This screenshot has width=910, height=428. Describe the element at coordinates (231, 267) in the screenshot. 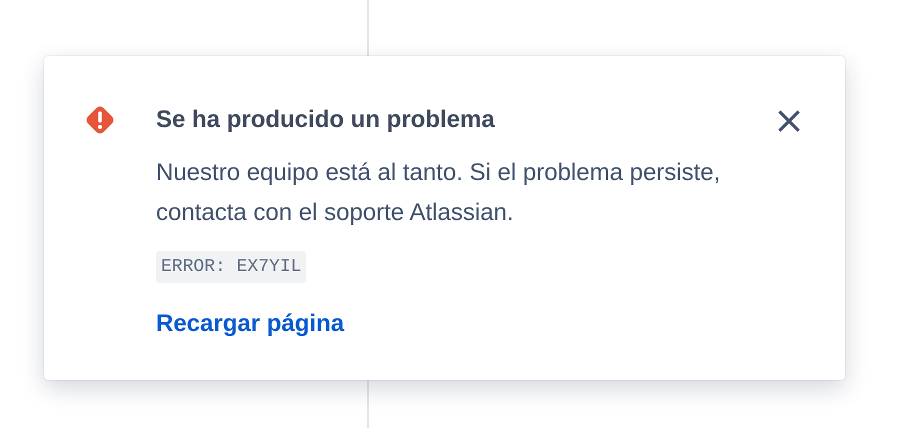

I see `error-code: ERROR: EX7YIL` at that location.